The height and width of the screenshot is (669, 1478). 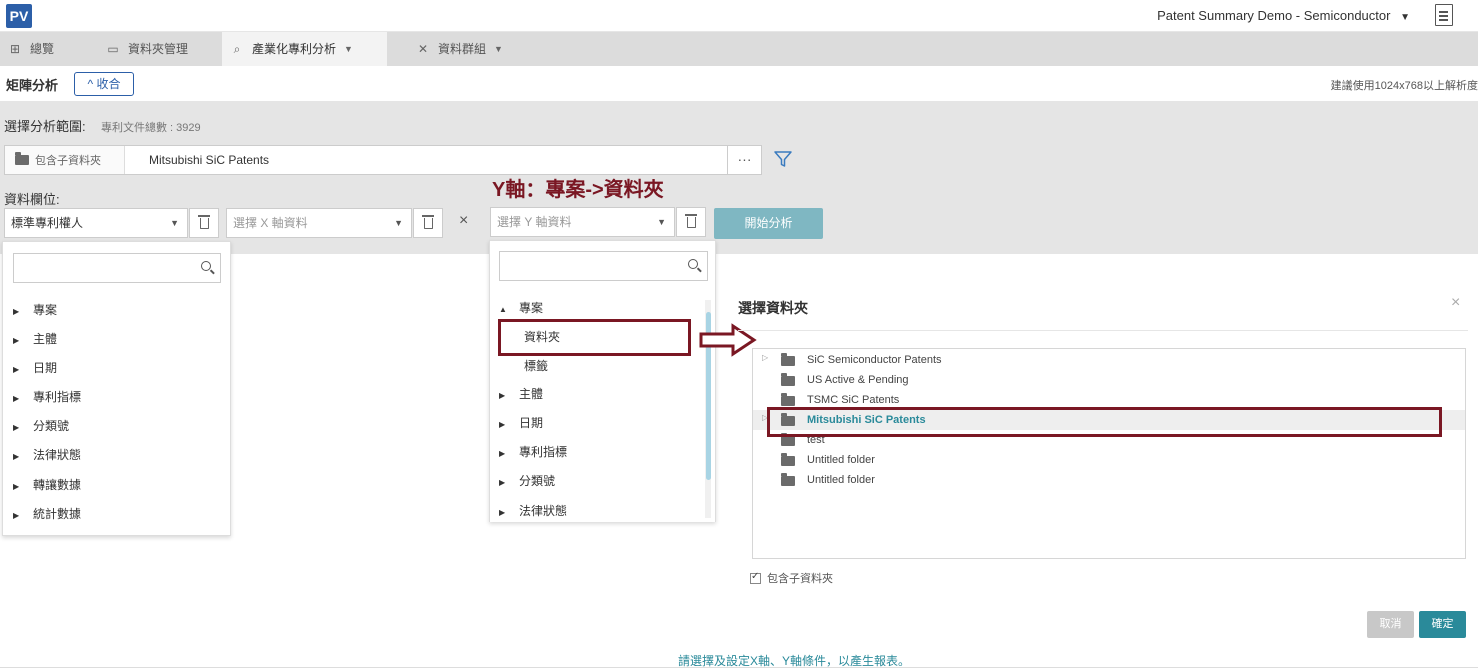 I want to click on folder-row-label: US Active & Pending, so click(x=858, y=380).